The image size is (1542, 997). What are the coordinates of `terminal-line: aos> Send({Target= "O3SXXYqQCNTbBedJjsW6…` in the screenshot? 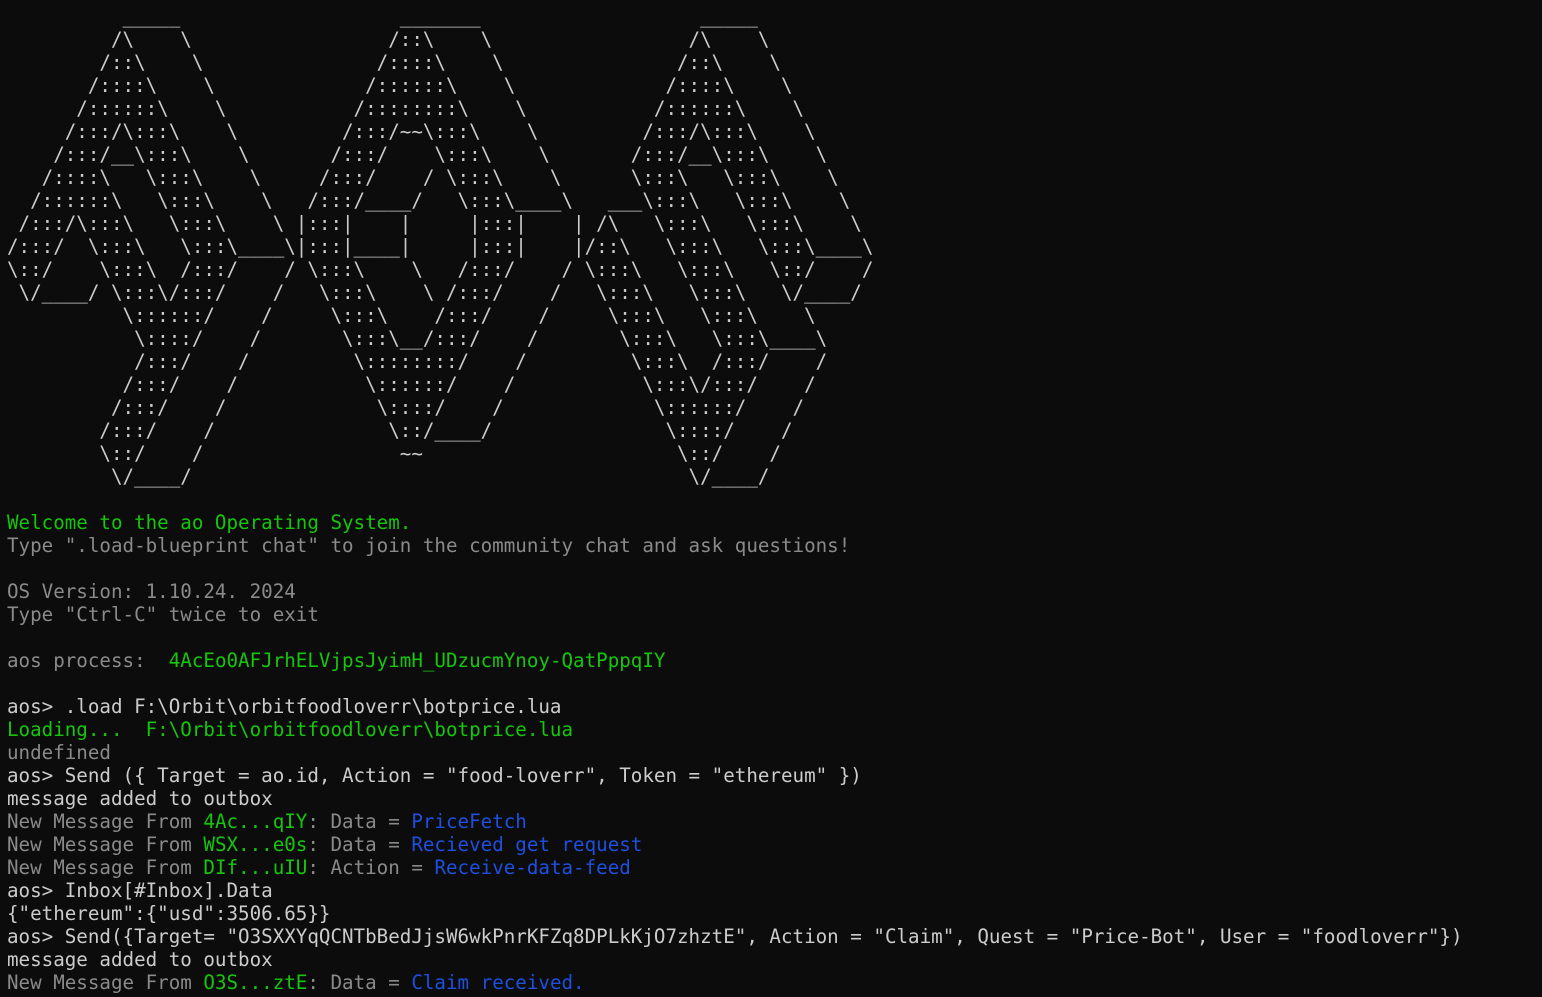 It's located at (735, 936).